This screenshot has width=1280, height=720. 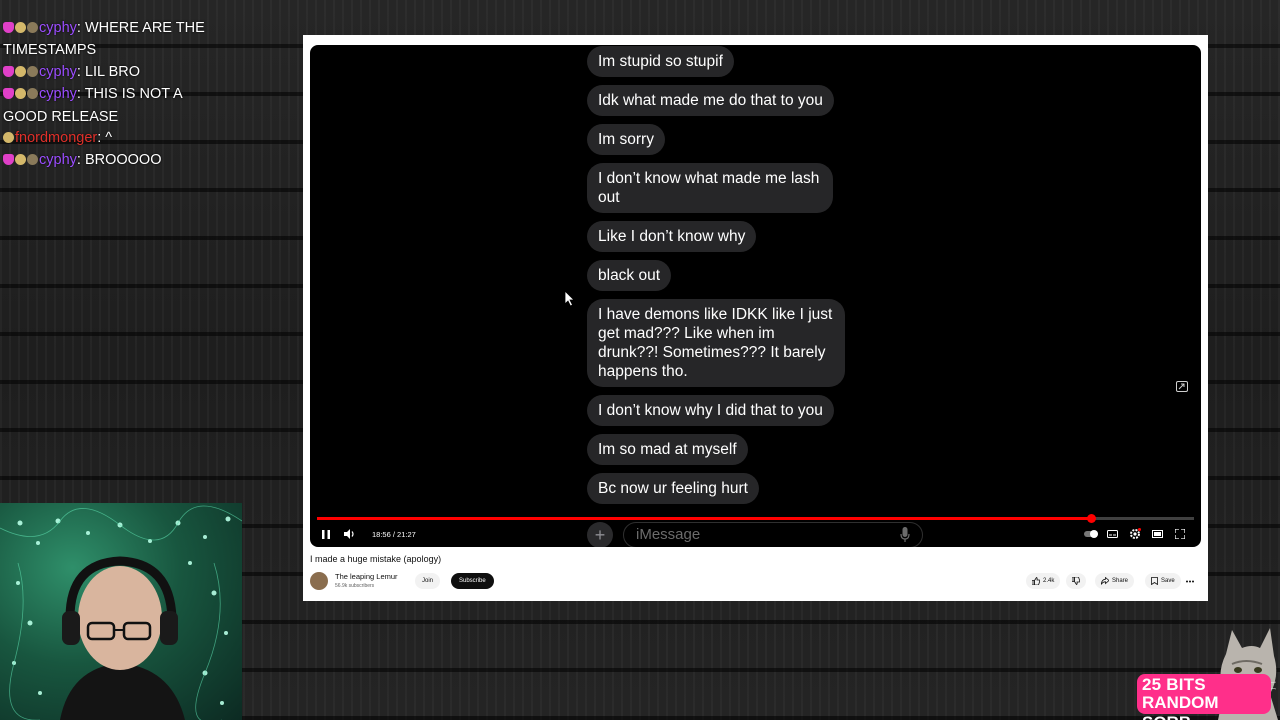 I want to click on bits-amount: 25 BITS, so click(x=1174, y=684).